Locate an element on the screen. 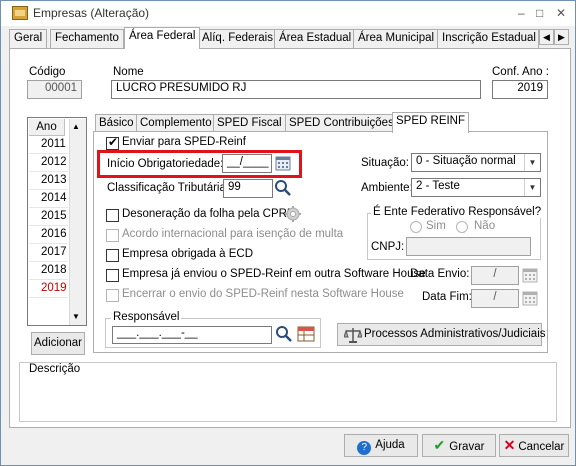 The height and width of the screenshot is (466, 576). classificacao-field: 99 is located at coordinates (248, 188).